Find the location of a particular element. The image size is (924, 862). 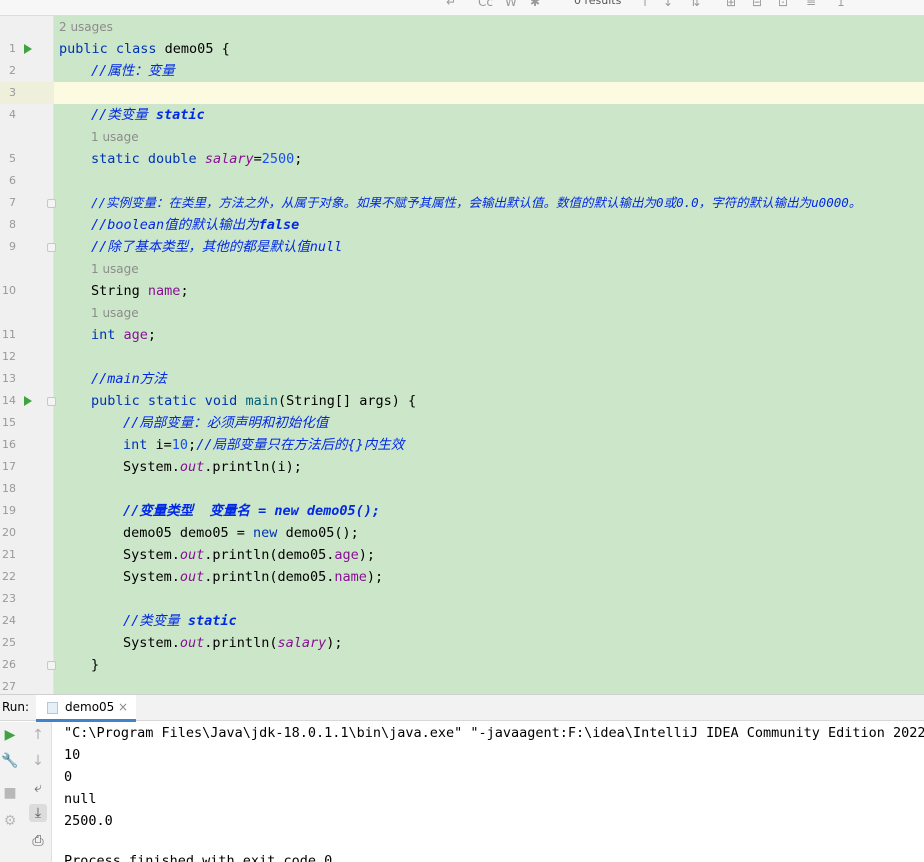

code-line-4: //类变量 static is located at coordinates (148, 115).